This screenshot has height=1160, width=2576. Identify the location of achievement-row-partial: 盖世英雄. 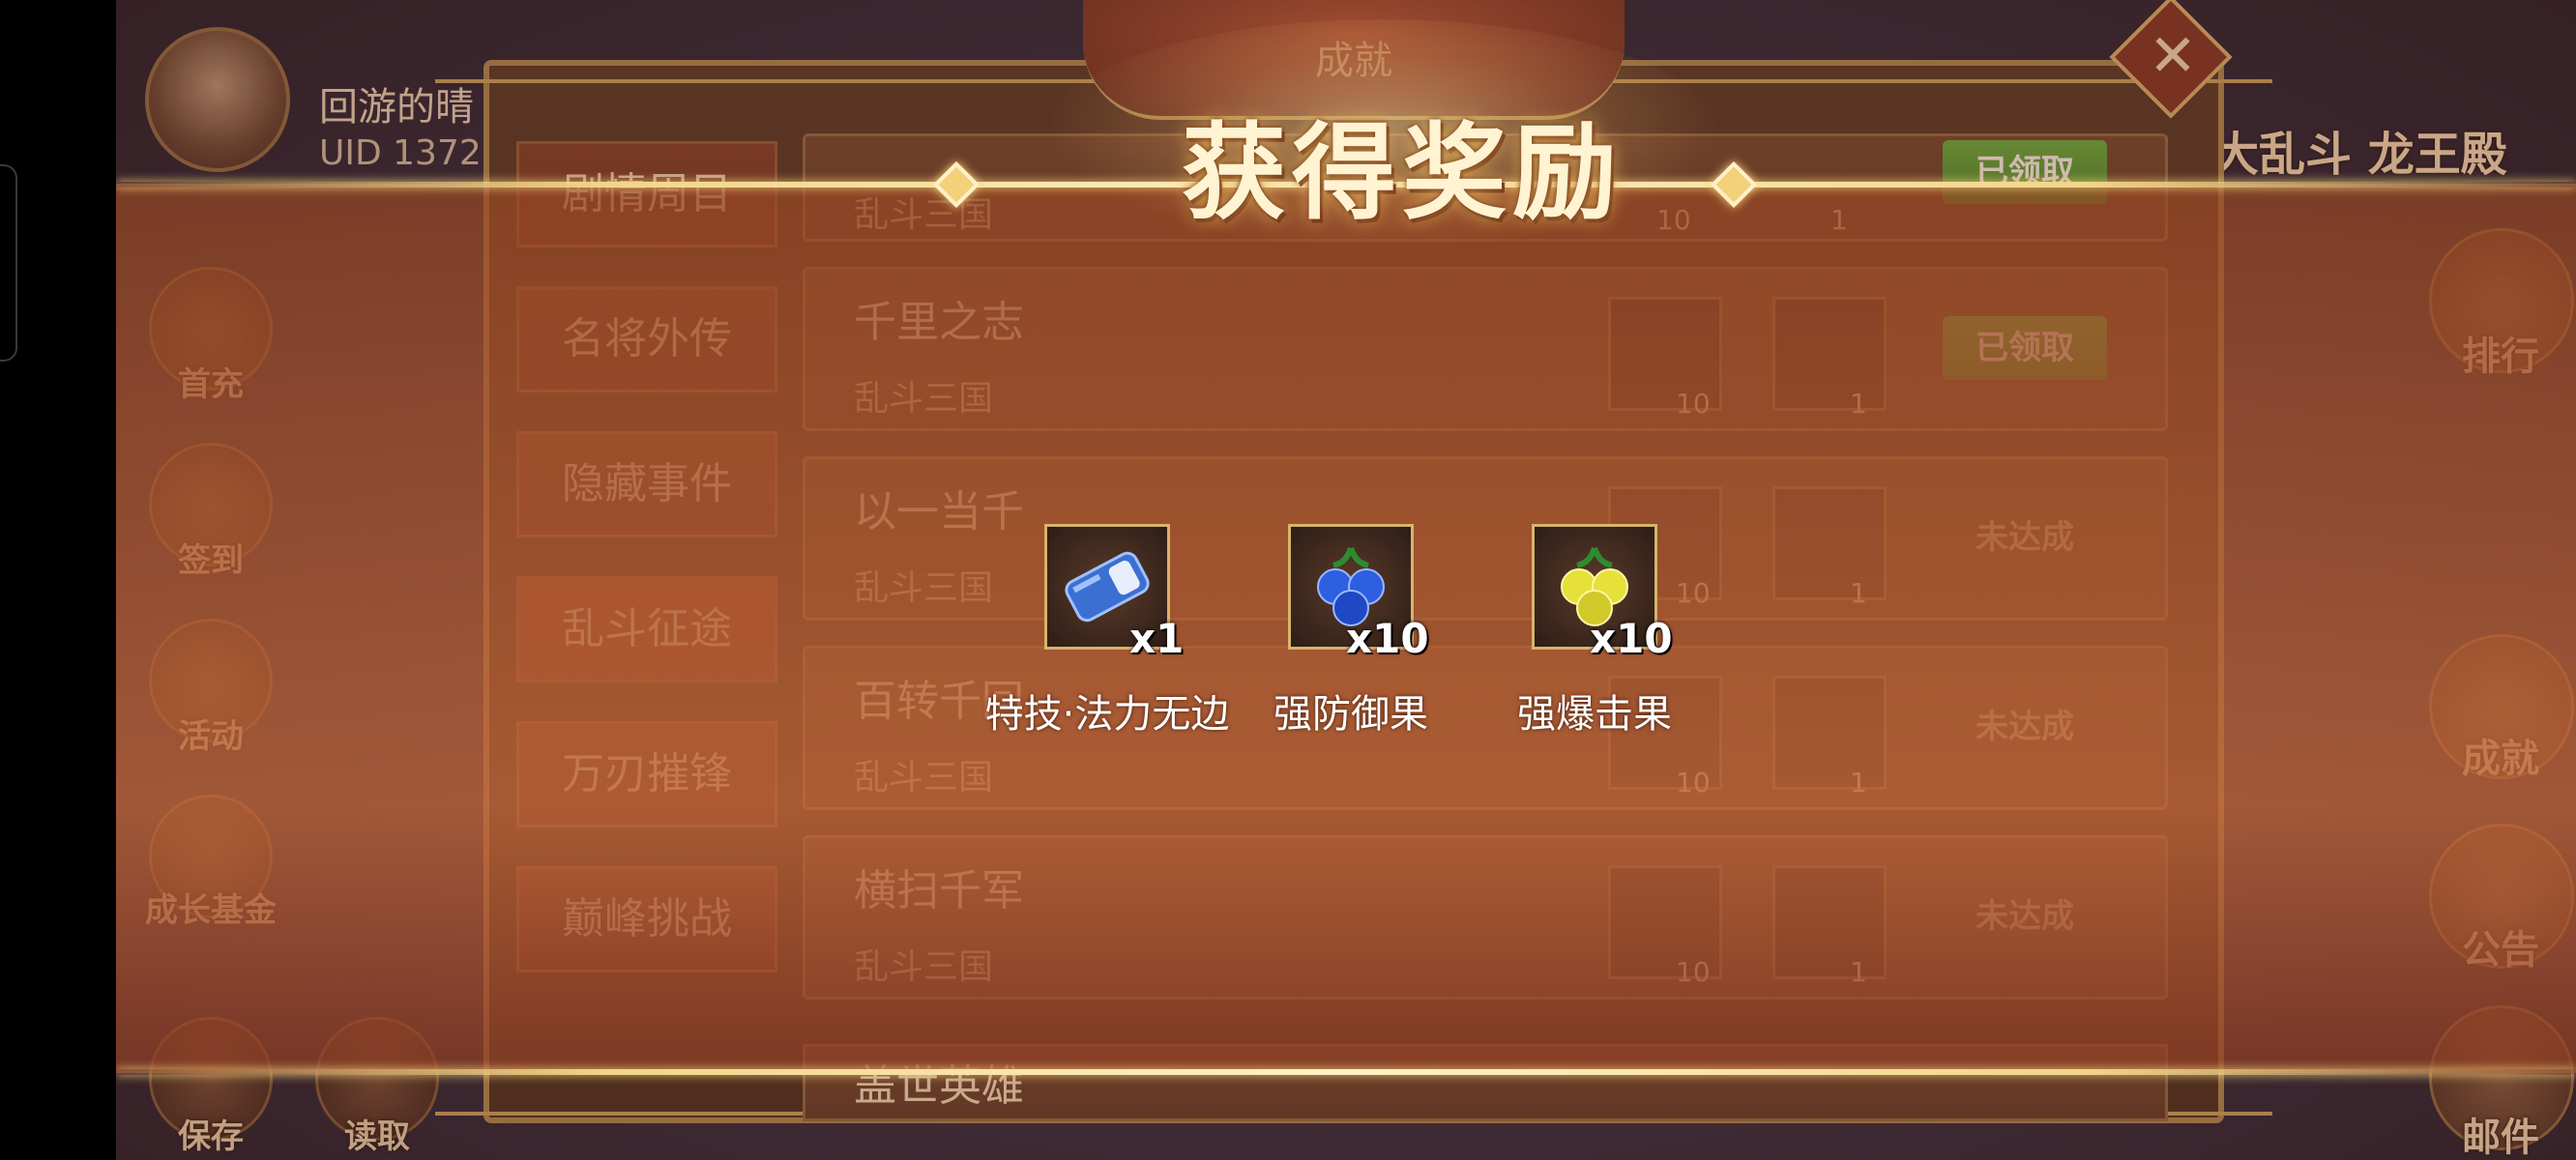
(1485, 1083).